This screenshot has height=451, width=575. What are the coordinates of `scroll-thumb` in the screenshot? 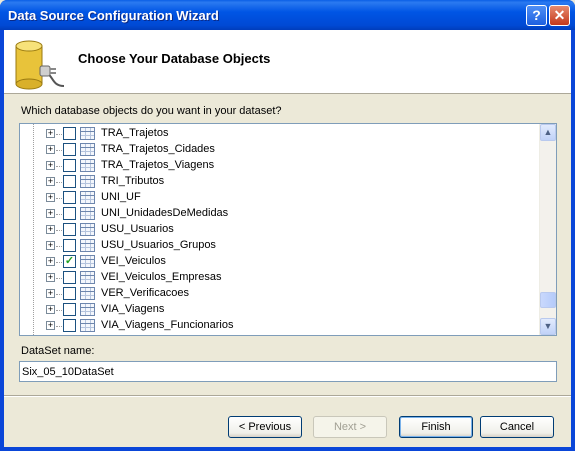 It's located at (548, 300).